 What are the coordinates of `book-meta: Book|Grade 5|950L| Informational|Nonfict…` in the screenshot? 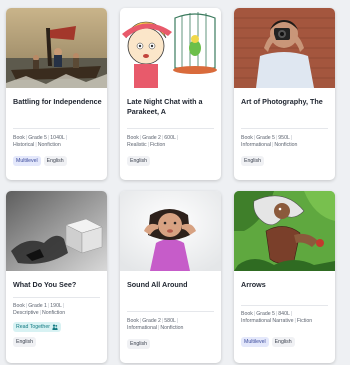 It's located at (286, 142).